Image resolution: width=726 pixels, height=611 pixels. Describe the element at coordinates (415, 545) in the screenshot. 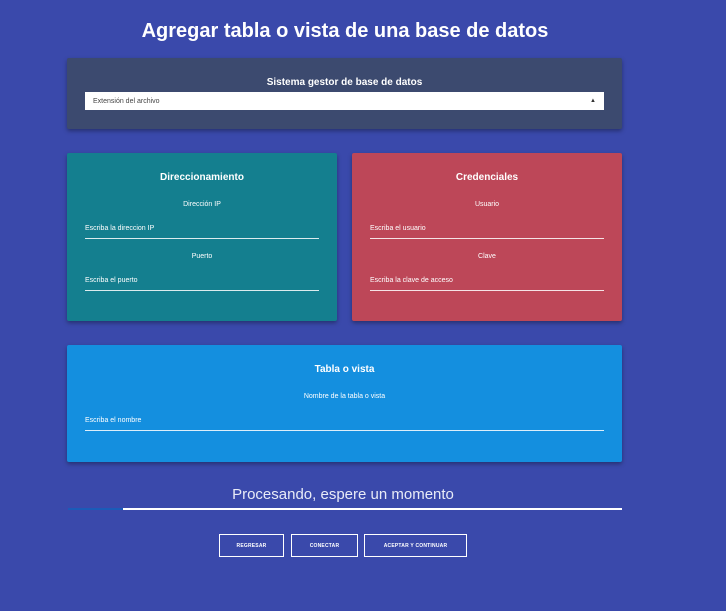

I see `accept-continue-button: ACEPTAR Y CONTINUAR` at that location.